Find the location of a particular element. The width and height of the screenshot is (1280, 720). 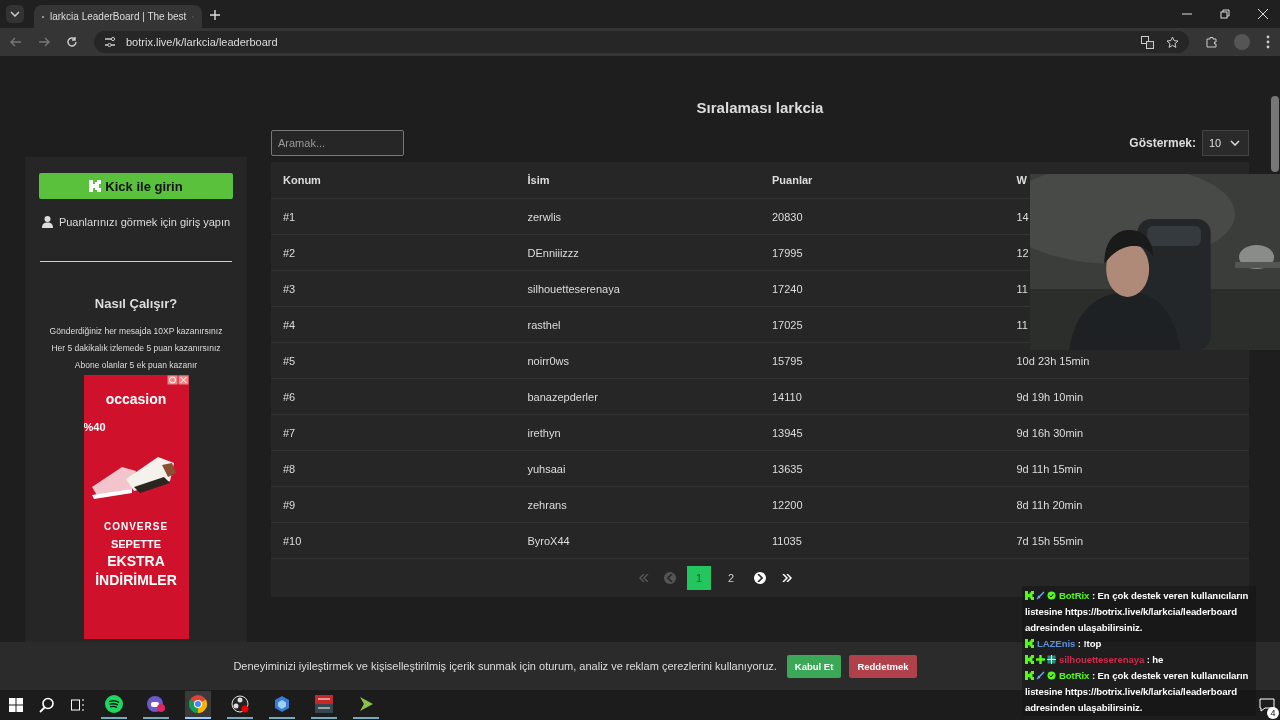

table-cell-text: #5 is located at coordinates (289, 360).